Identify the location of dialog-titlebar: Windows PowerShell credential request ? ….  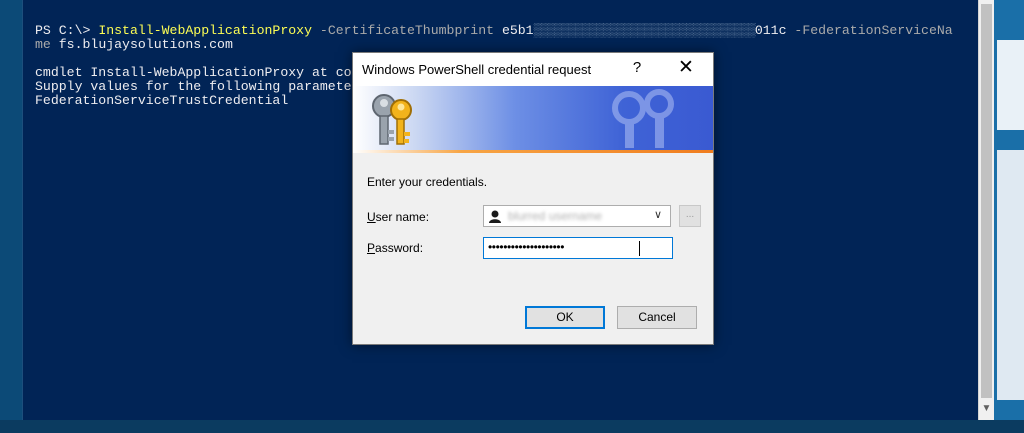
(533, 69).